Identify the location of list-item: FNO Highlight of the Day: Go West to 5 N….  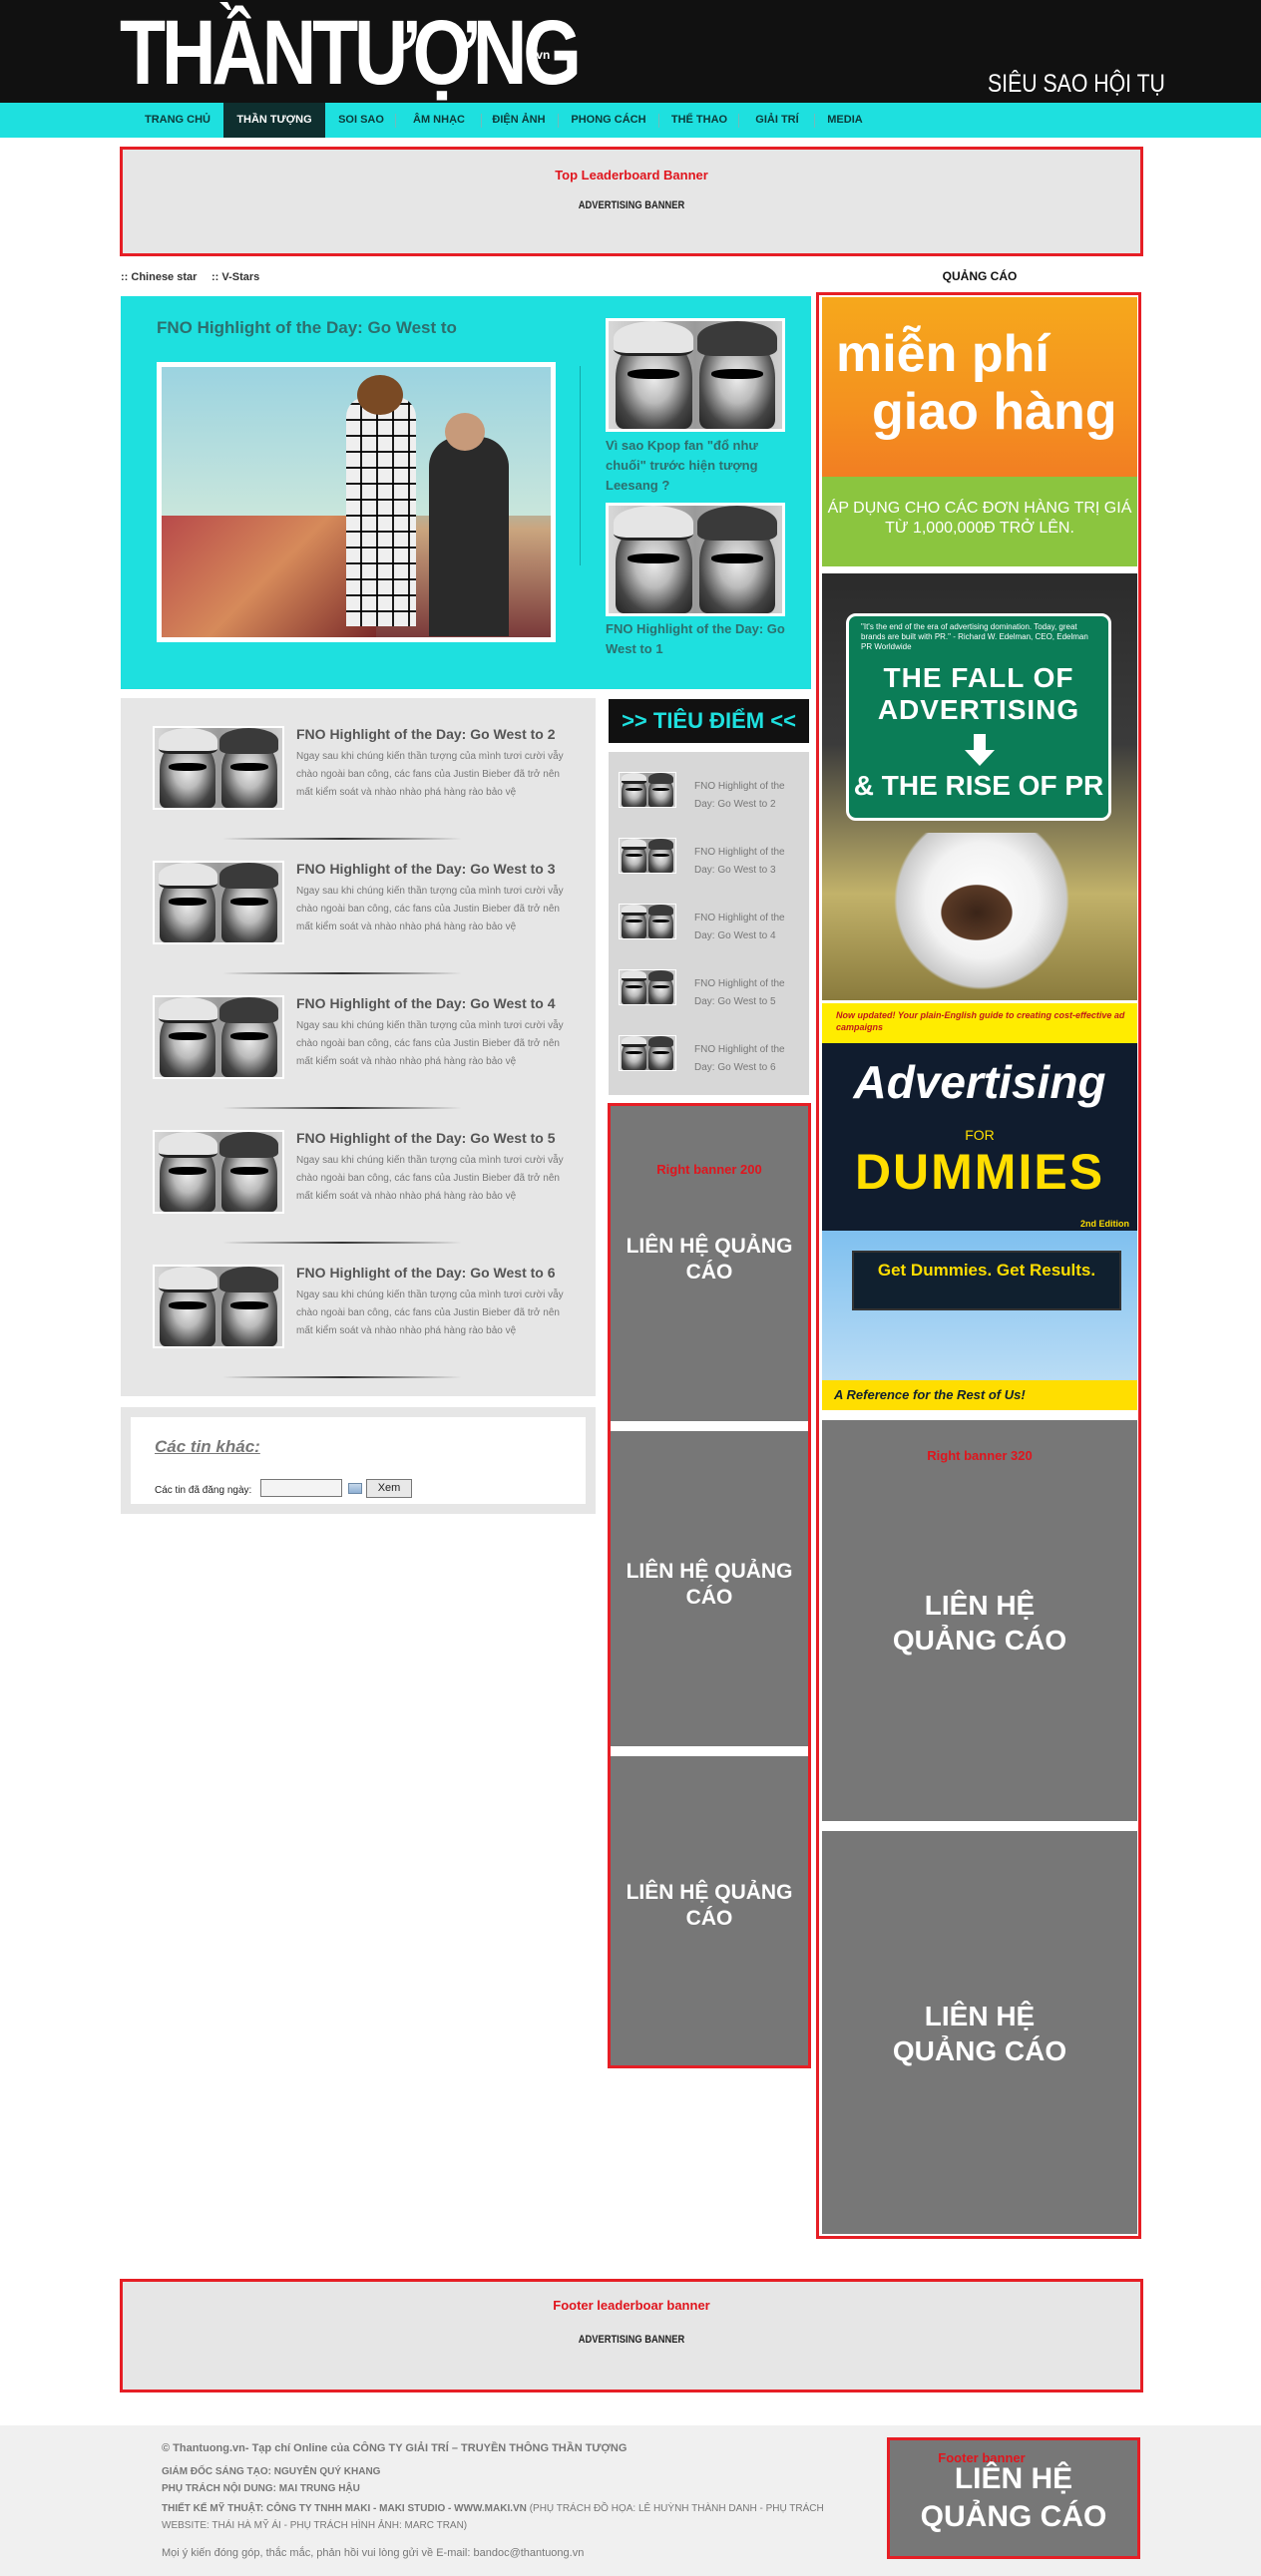
(362, 1194).